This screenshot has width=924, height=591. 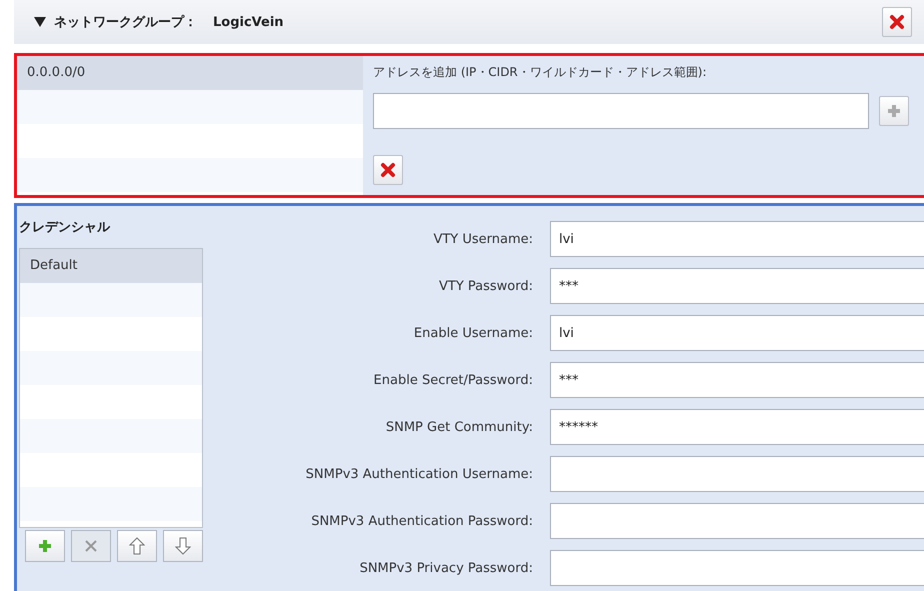 What do you see at coordinates (452, 380) in the screenshot?
I see `field-label: Enable Secret/Password:` at bounding box center [452, 380].